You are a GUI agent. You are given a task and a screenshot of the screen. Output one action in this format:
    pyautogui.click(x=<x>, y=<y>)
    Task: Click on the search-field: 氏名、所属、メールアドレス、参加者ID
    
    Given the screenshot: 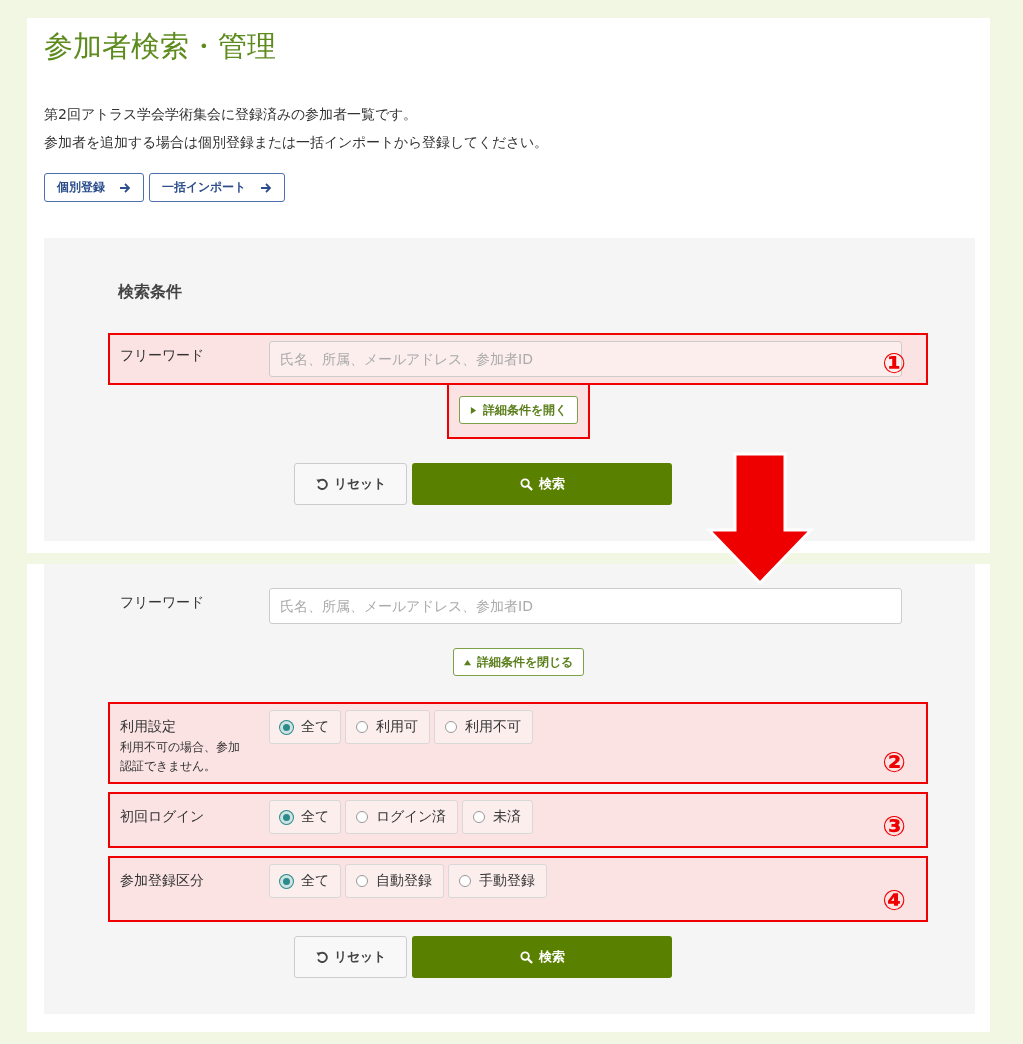 What is the action you would take?
    pyautogui.click(x=585, y=606)
    